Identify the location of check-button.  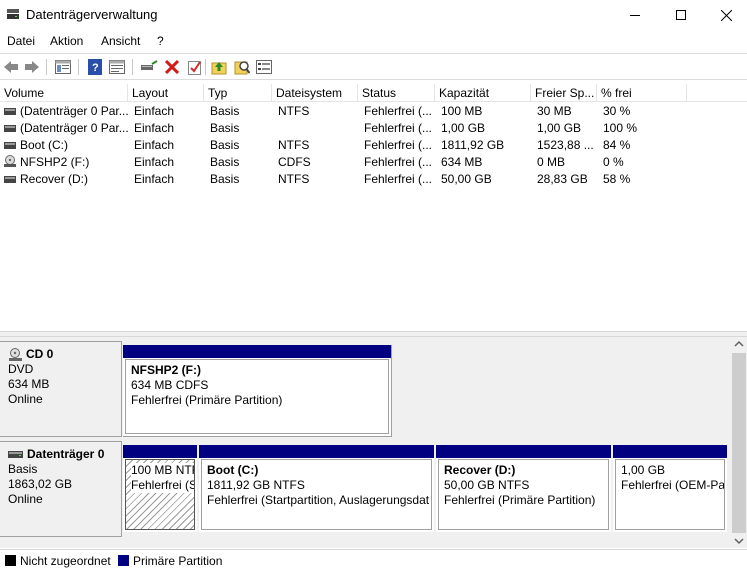
(195, 67).